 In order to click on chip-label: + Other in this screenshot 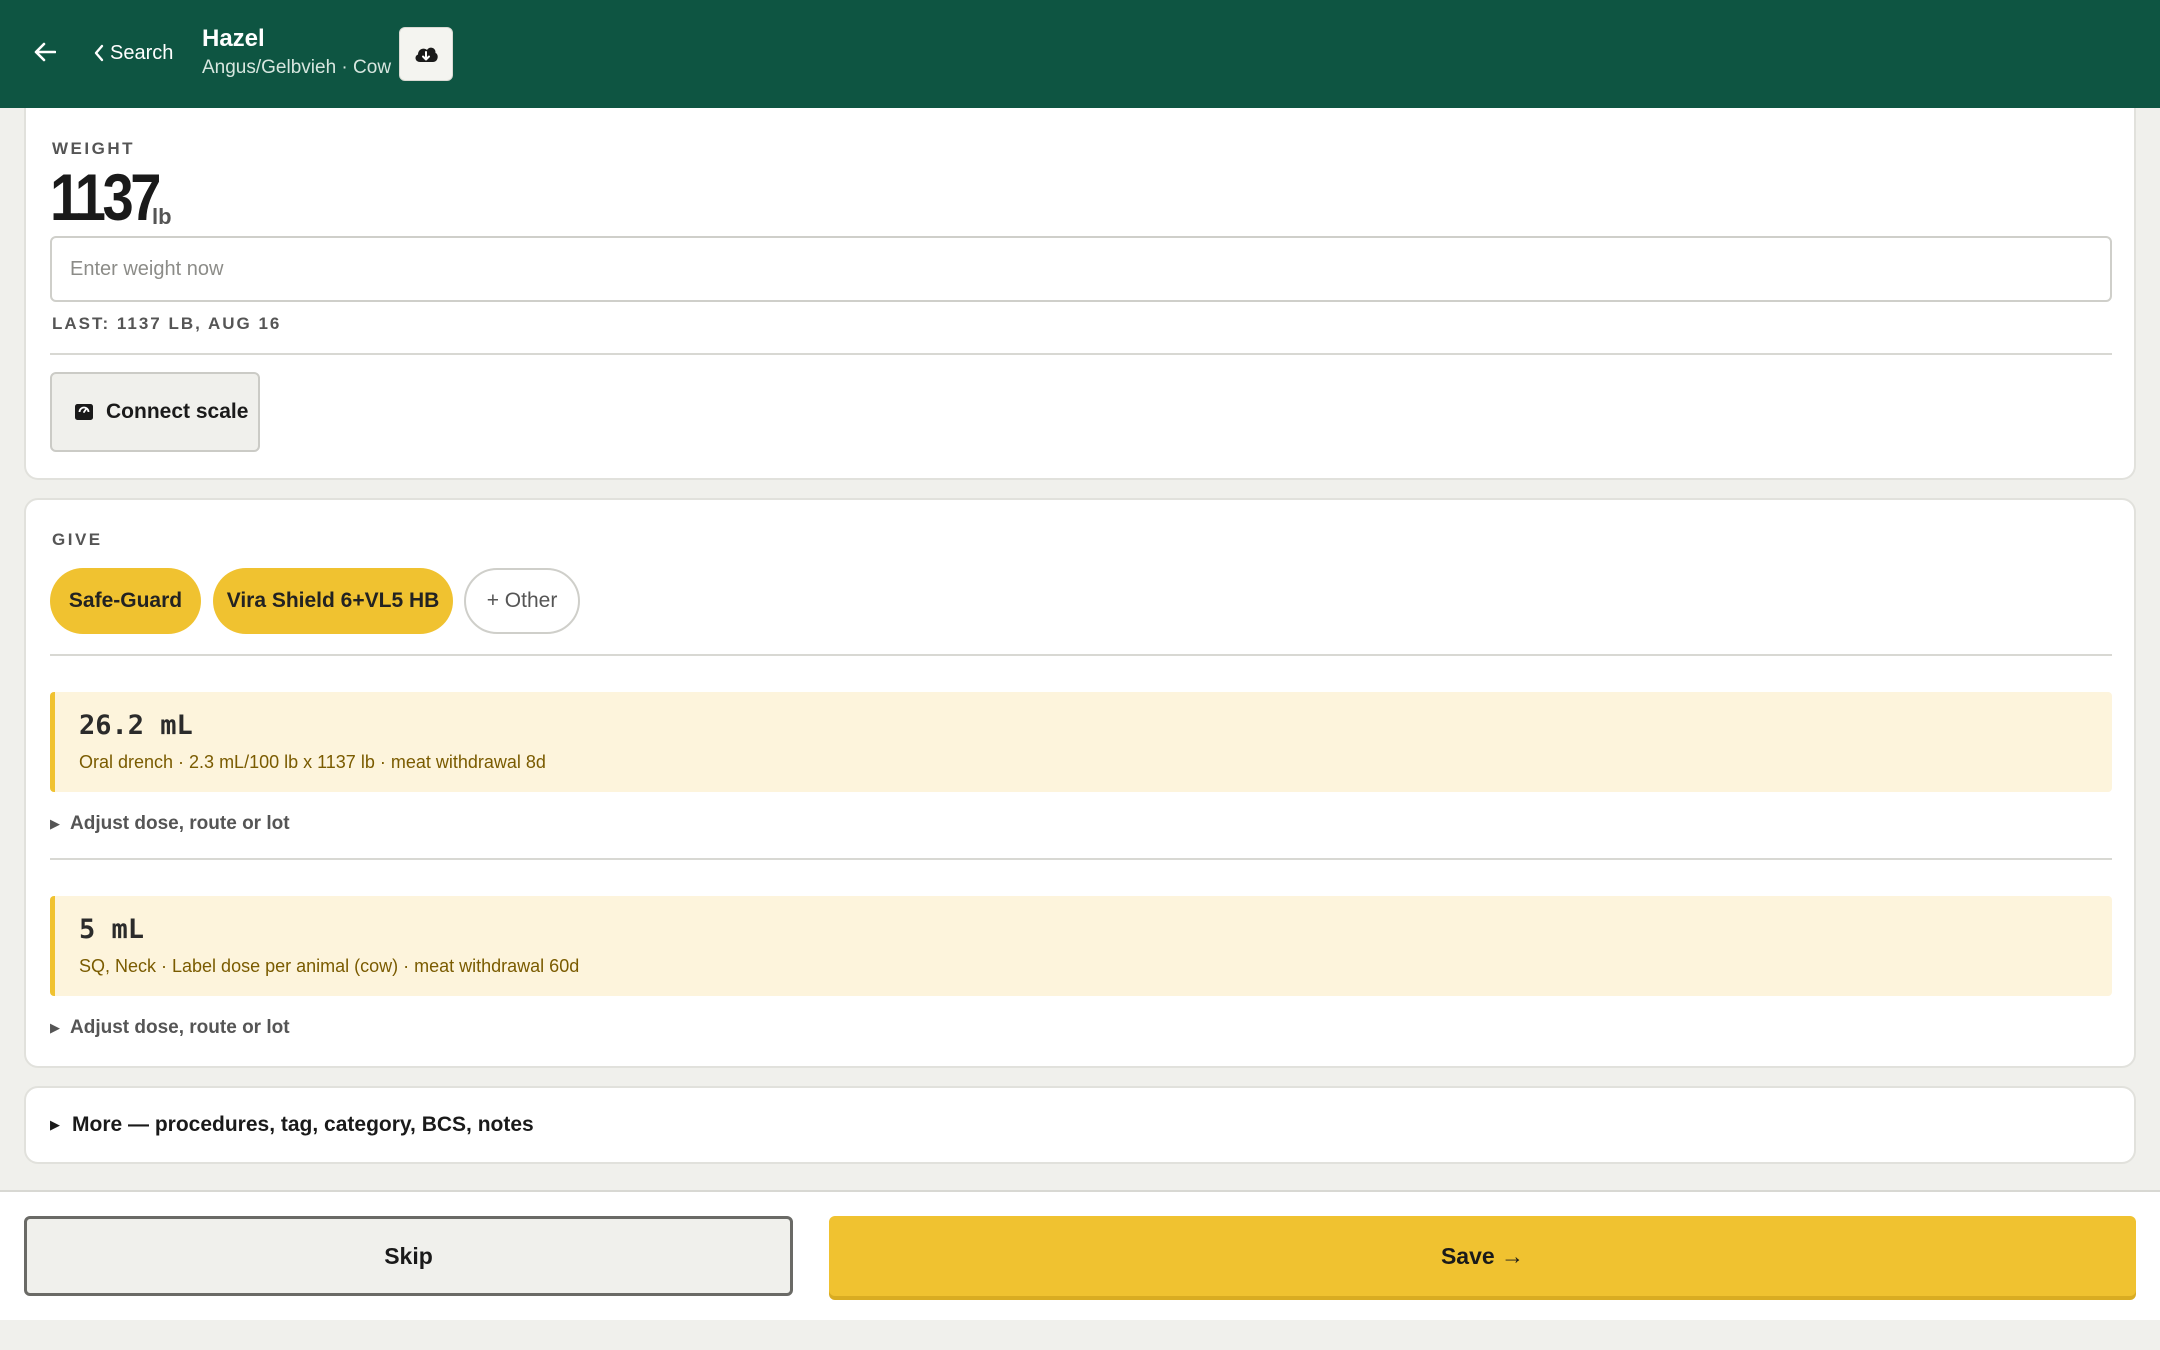, I will do `click(522, 600)`.